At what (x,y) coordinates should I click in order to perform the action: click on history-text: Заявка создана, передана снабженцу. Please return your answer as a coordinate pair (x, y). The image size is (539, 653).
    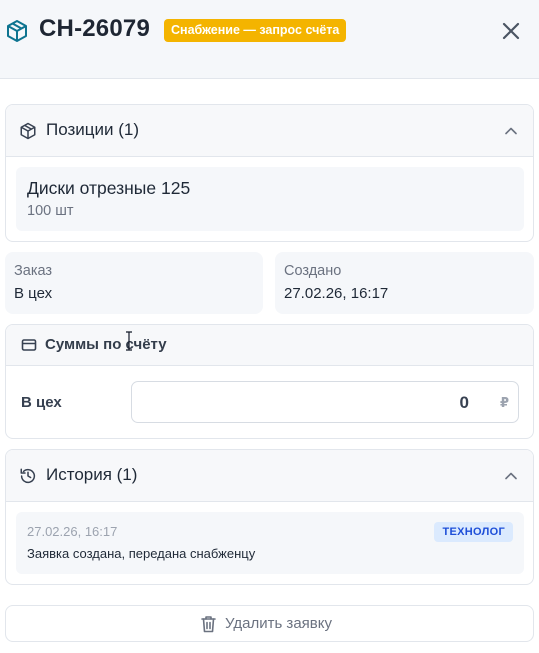
    Looking at the image, I should click on (141, 553).